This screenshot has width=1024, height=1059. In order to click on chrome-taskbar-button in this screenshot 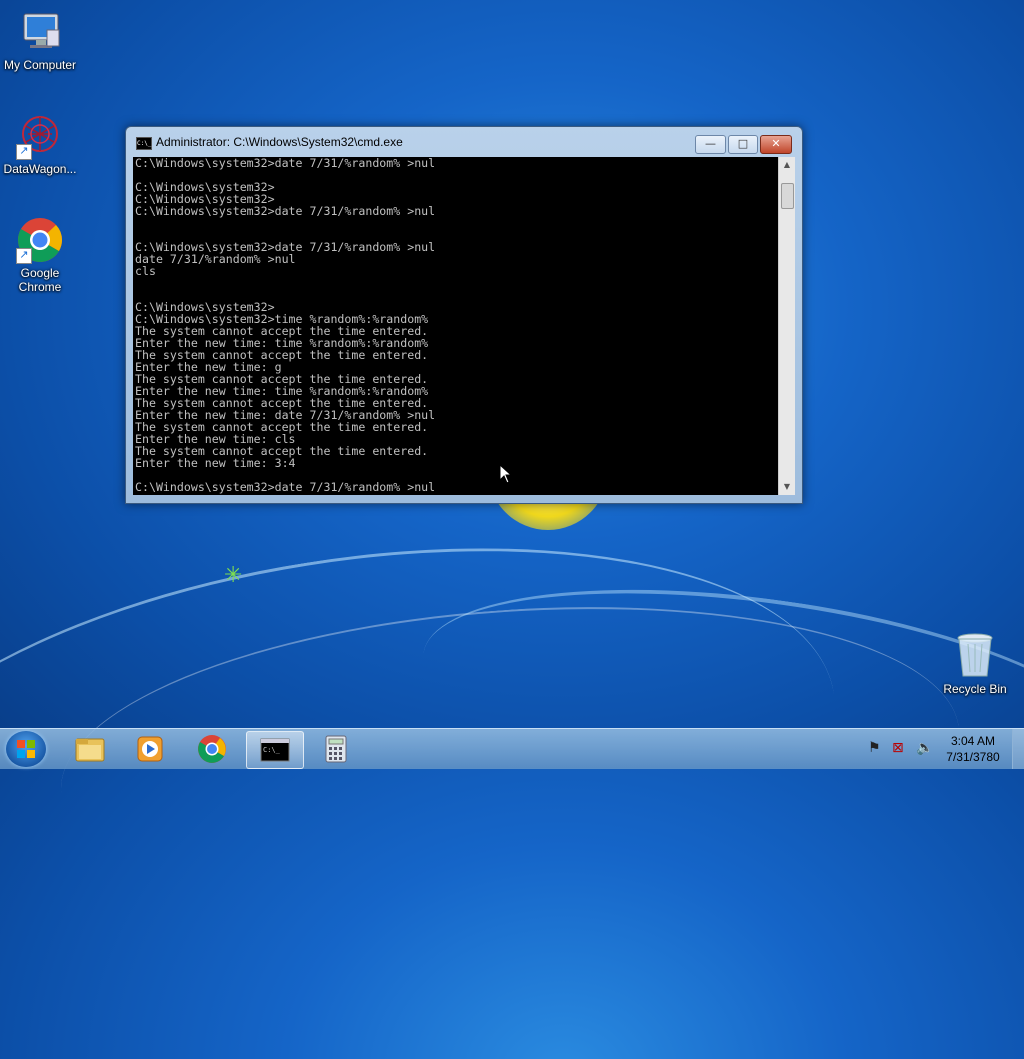, I will do `click(212, 749)`.